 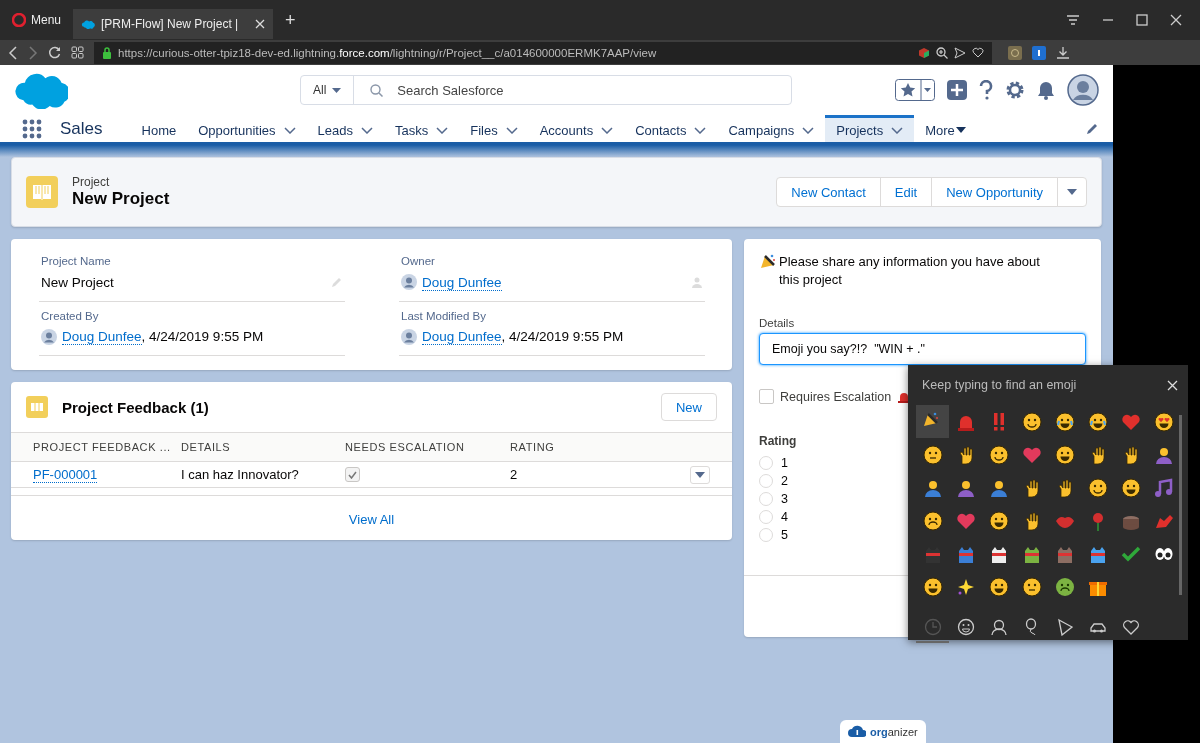 What do you see at coordinates (960, 52) in the screenshot?
I see `send-icon` at bounding box center [960, 52].